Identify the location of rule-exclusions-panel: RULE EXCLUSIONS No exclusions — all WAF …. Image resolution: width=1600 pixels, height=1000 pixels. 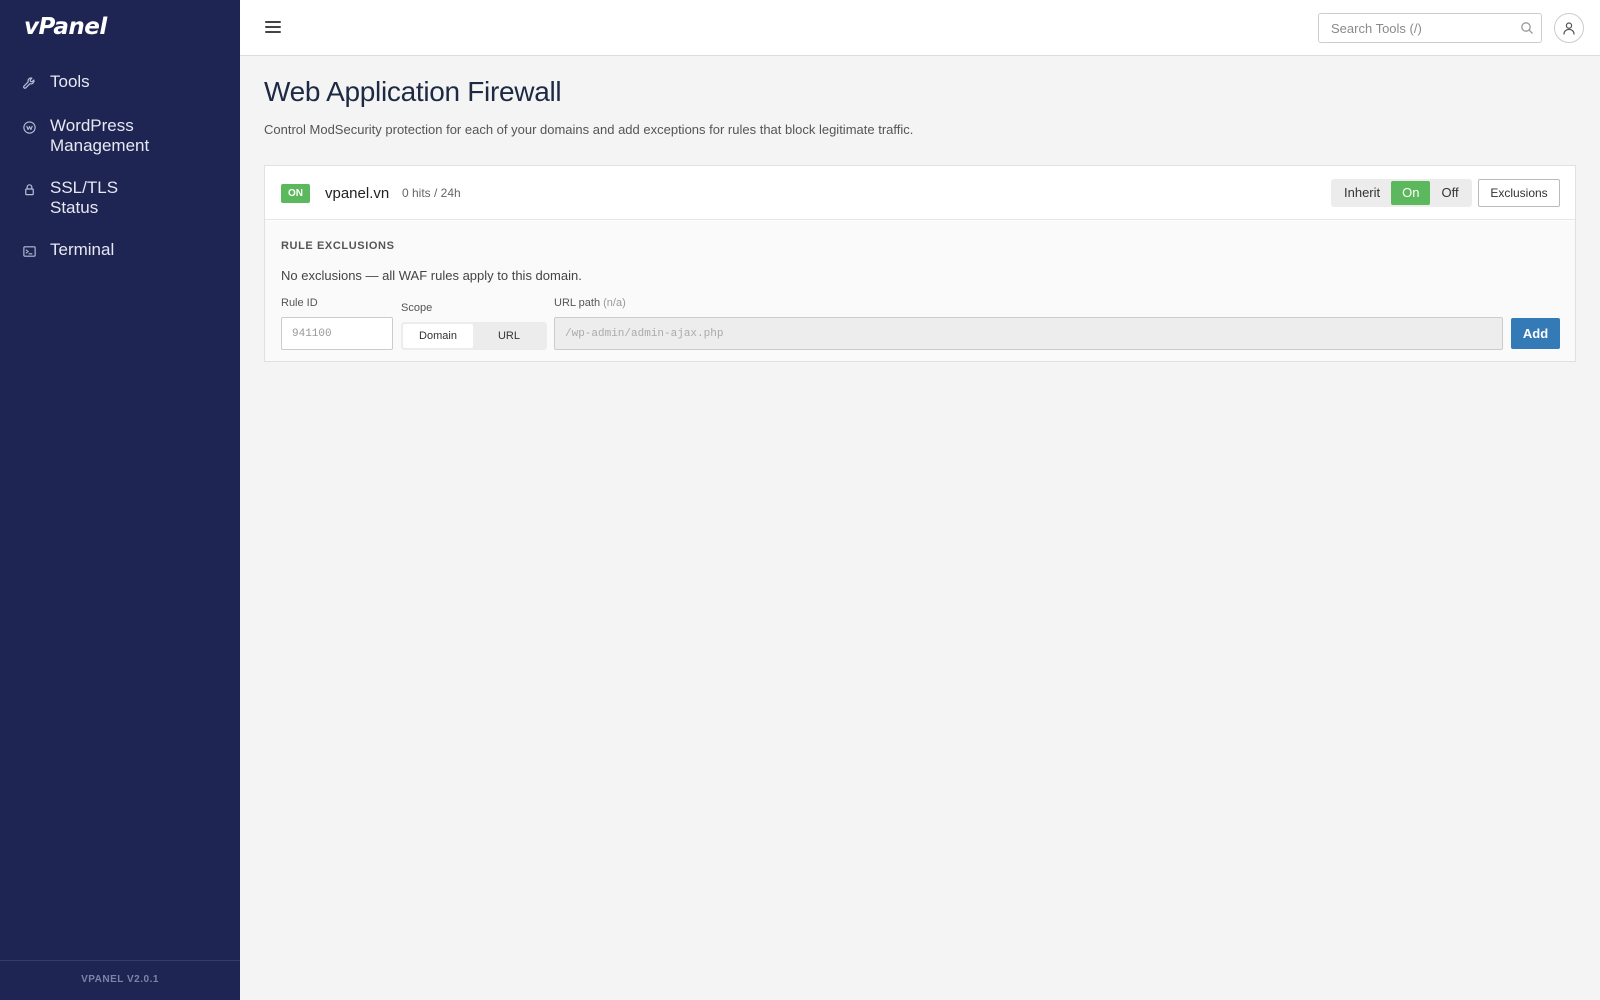
(920, 291).